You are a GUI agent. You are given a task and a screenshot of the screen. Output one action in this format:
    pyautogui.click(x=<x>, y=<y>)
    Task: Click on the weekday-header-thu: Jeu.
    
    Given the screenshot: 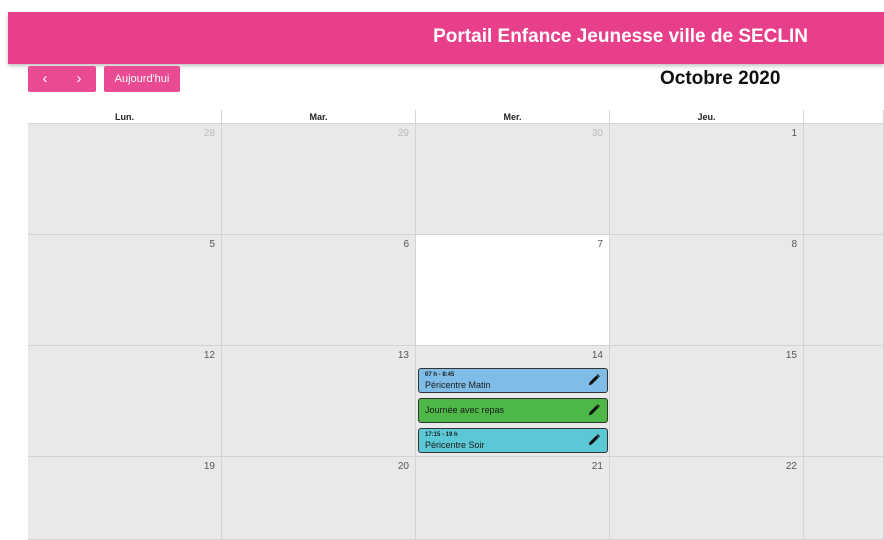 What is the action you would take?
    pyautogui.click(x=707, y=117)
    